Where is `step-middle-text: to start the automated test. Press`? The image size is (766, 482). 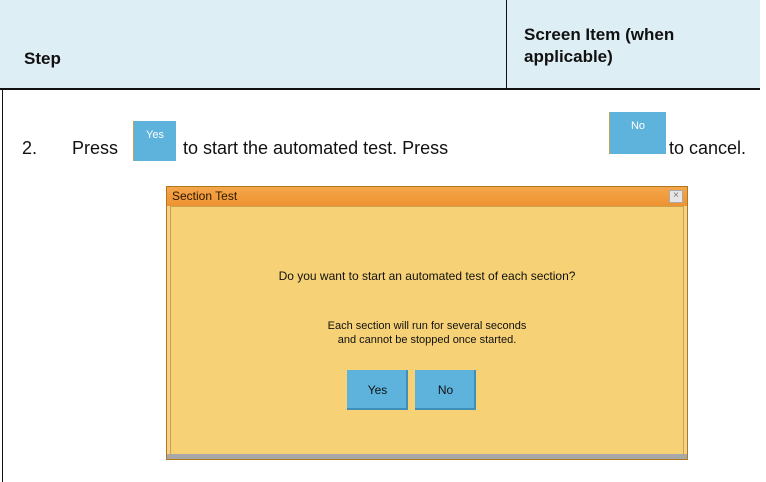 step-middle-text: to start the automated test. Press is located at coordinates (316, 148).